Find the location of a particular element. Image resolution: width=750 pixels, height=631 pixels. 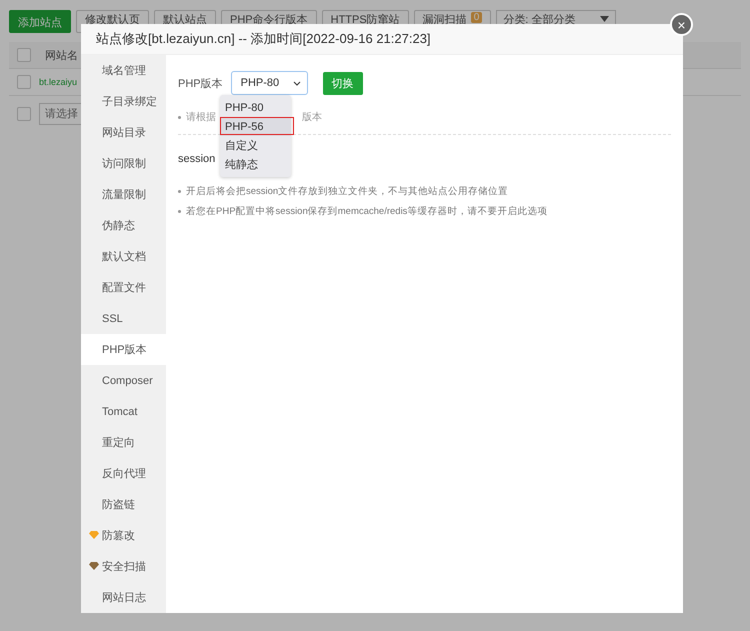

dropdown-option: 纯静态 is located at coordinates (255, 164).